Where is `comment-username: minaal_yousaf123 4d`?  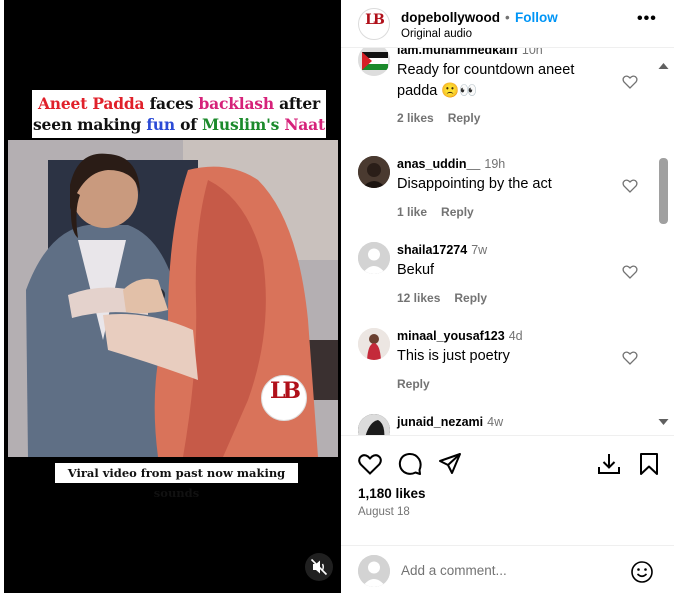
comment-username: minaal_yousaf123 4d is located at coordinates (460, 336).